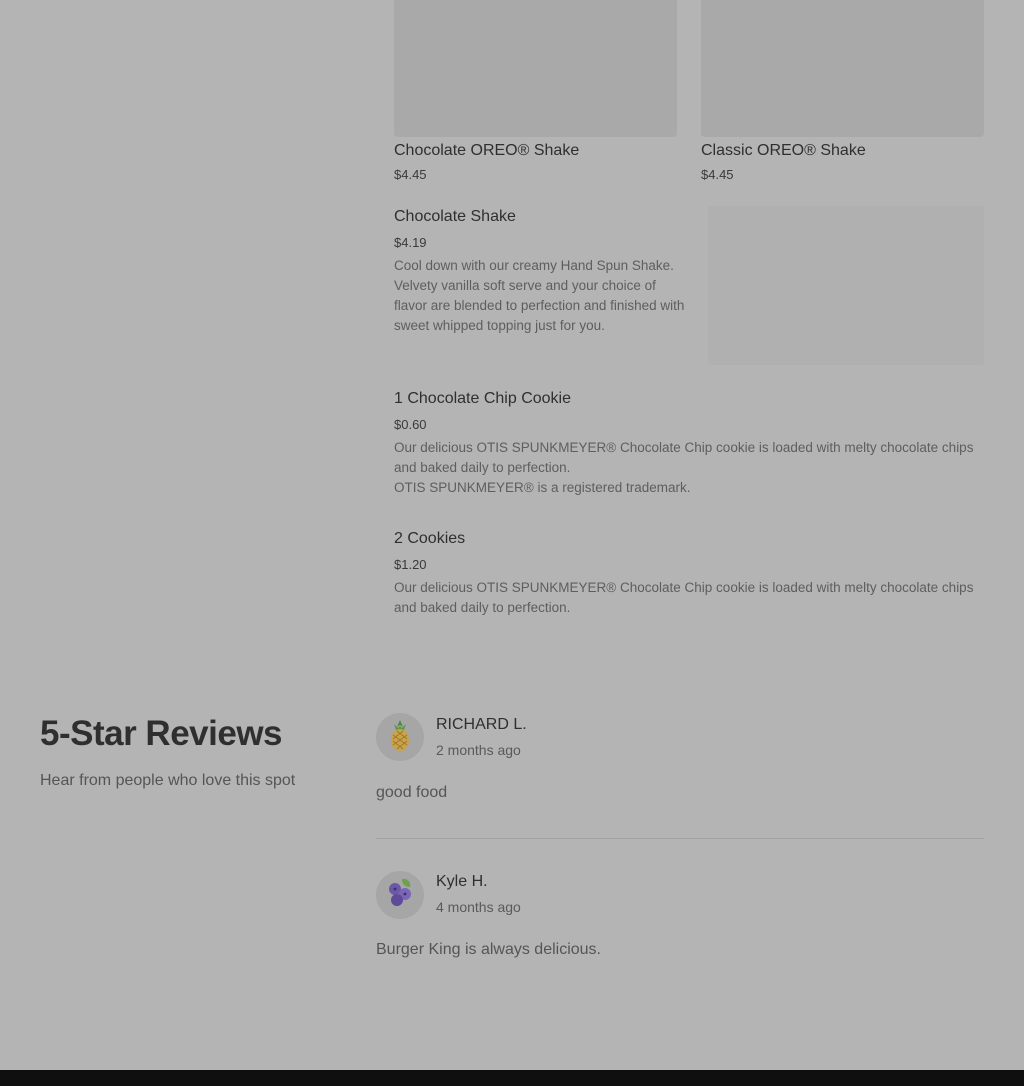  I want to click on divider, so click(680, 838).